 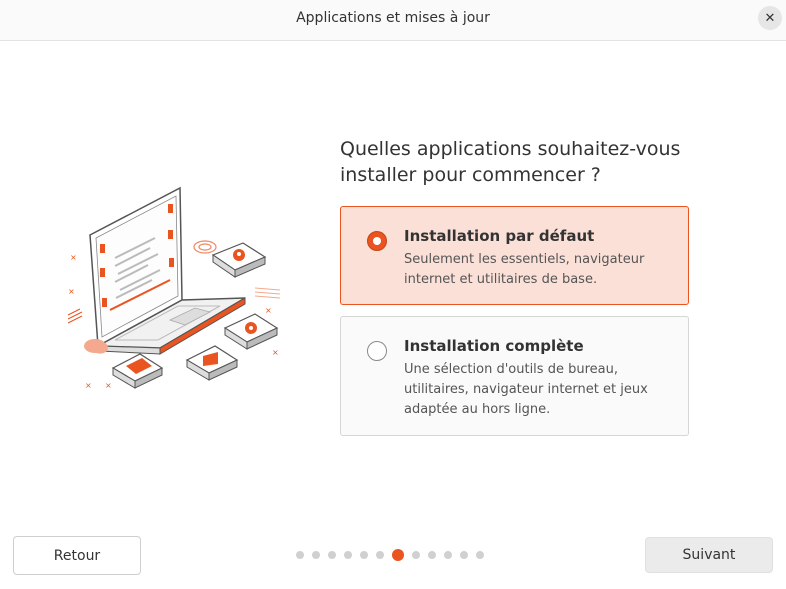 What do you see at coordinates (205, 247) in the screenshot?
I see `target-icon` at bounding box center [205, 247].